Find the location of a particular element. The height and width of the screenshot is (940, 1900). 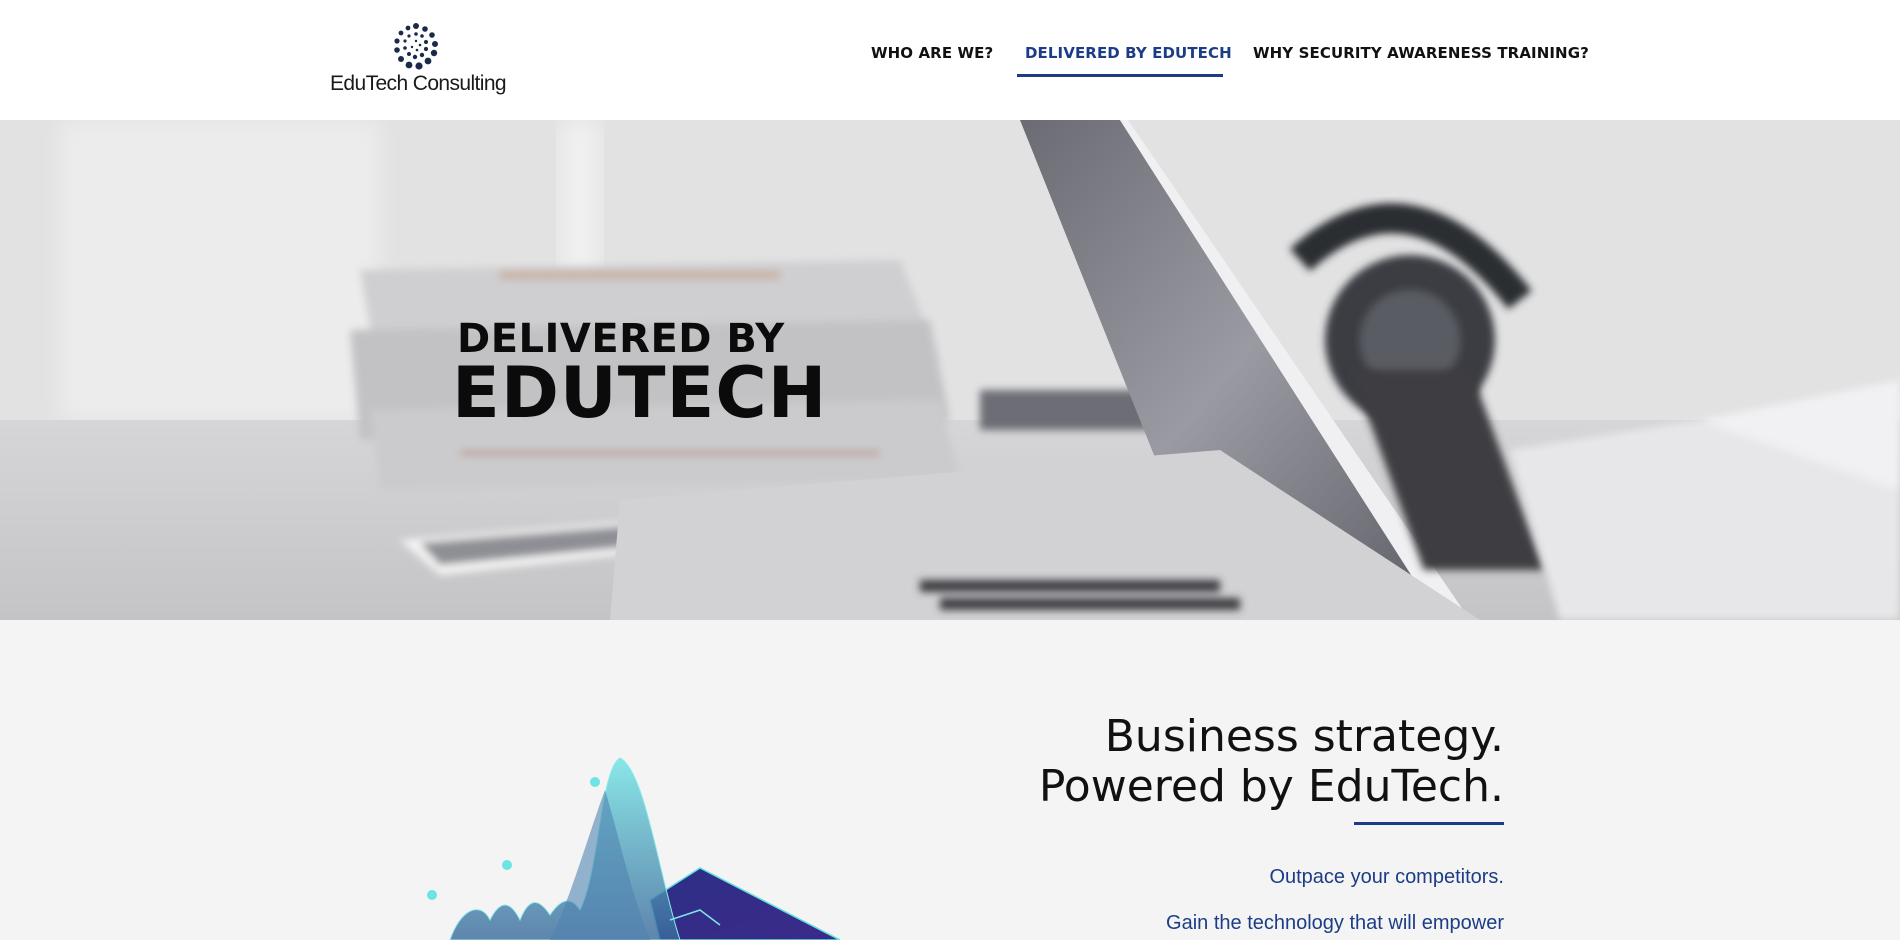

section-heading: Business strategy. Powered by EduTech. is located at coordinates (1271, 762).